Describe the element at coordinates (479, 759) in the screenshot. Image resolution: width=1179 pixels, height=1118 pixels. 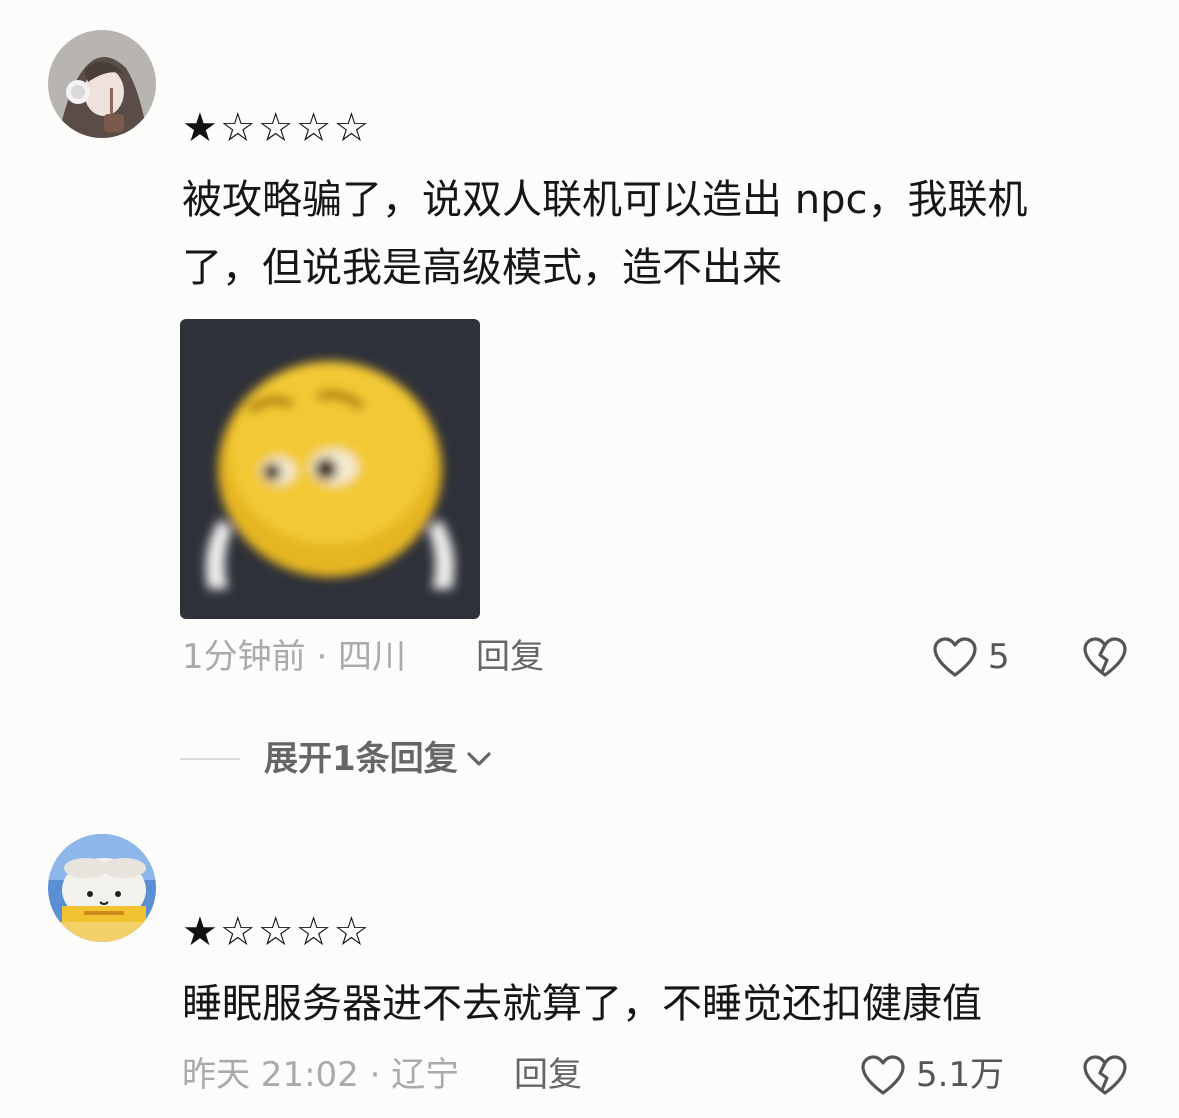
I see `chevron-down-icon` at that location.